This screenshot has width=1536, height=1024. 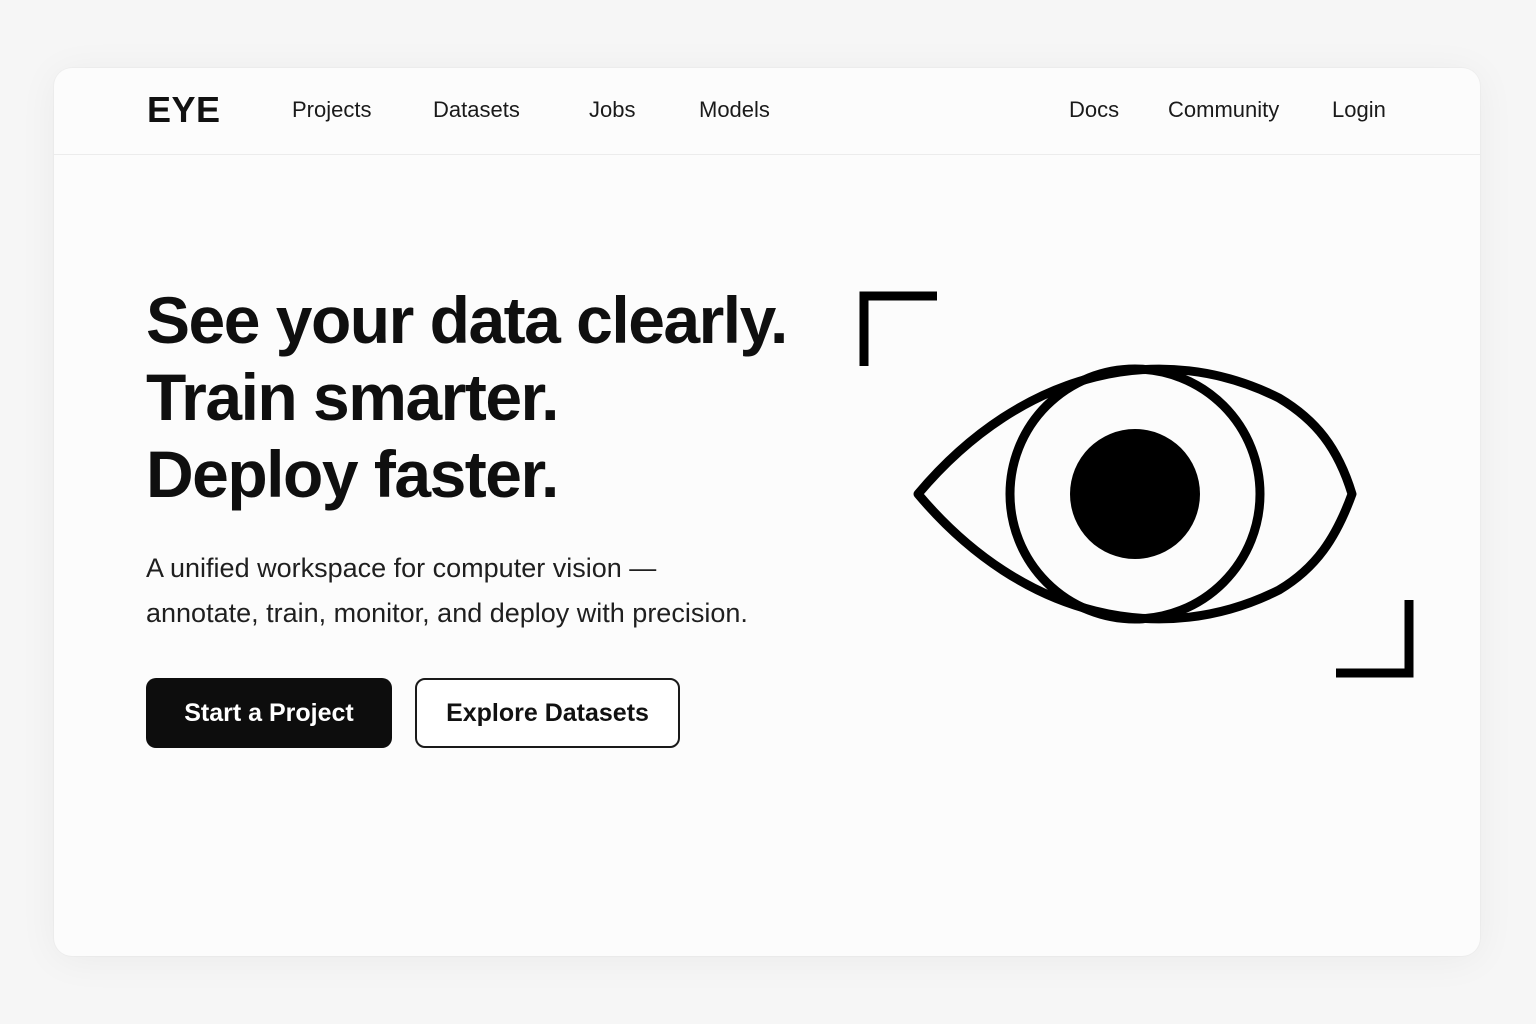 What do you see at coordinates (612, 110) in the screenshot?
I see `nav-link-jobs: Jobs` at bounding box center [612, 110].